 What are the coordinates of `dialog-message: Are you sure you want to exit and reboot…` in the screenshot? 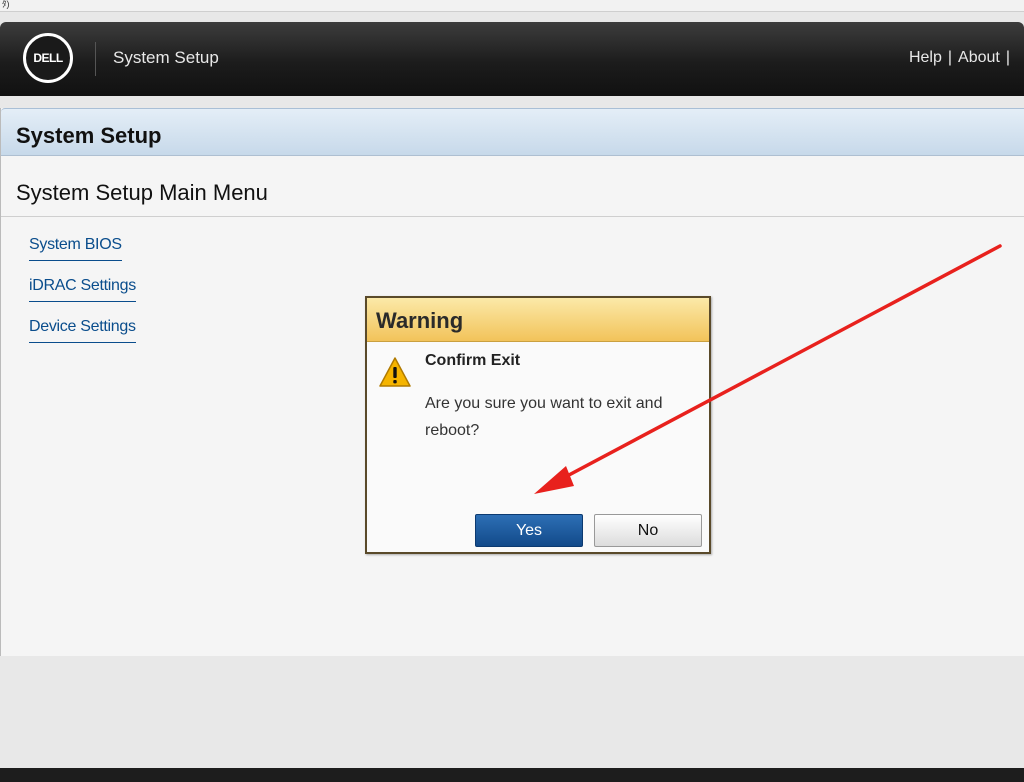 It's located at (544, 417).